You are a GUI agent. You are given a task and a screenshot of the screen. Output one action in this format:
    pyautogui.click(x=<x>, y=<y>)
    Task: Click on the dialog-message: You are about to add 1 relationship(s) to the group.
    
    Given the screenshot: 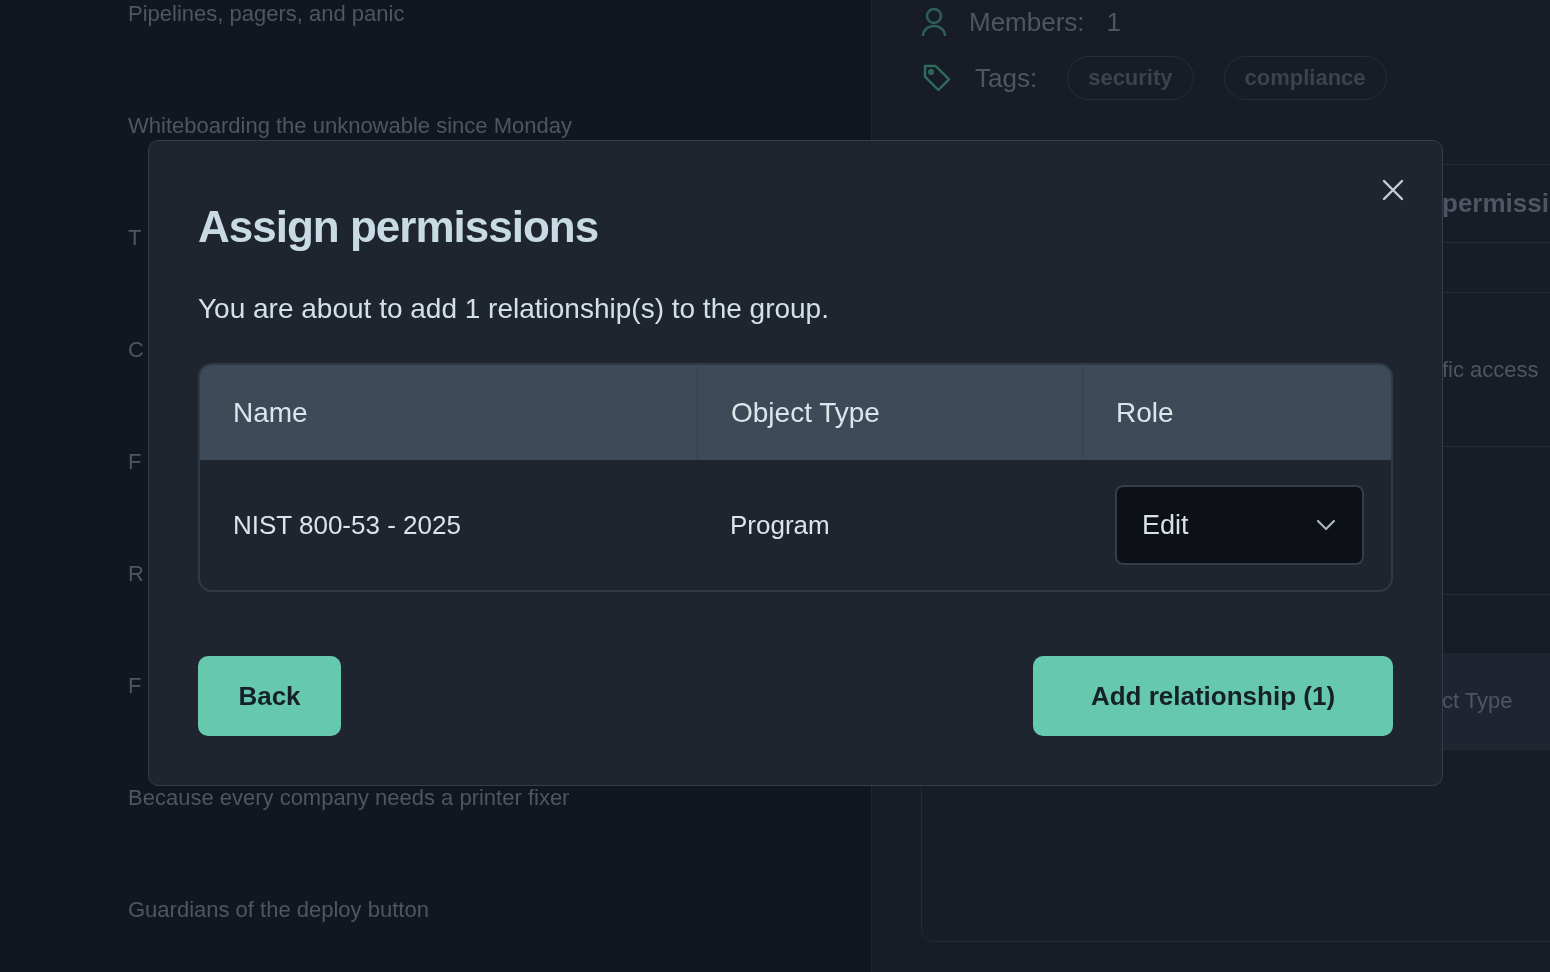 What is the action you would take?
    pyautogui.click(x=514, y=309)
    